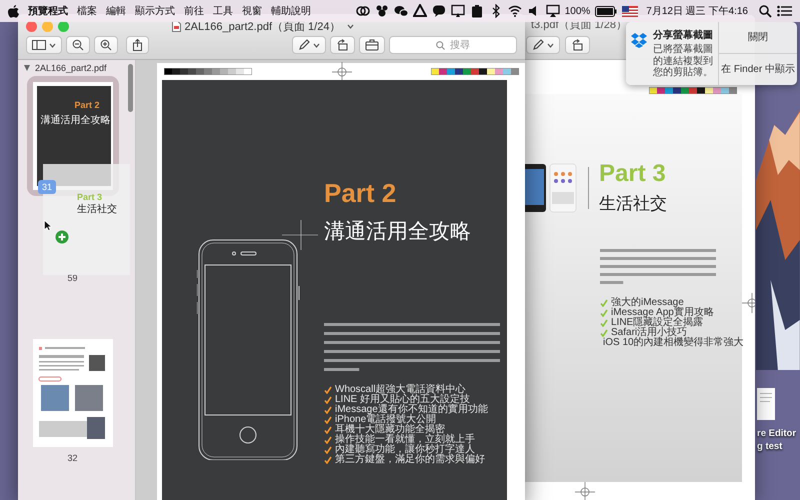 The height and width of the screenshot is (500, 800). I want to click on page-number: 59, so click(72, 278).